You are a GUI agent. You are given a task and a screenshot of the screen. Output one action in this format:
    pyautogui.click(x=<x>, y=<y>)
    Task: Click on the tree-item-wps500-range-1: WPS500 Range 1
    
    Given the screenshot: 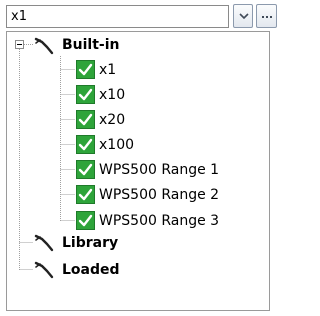 What is the action you would take?
    pyautogui.click(x=138, y=170)
    